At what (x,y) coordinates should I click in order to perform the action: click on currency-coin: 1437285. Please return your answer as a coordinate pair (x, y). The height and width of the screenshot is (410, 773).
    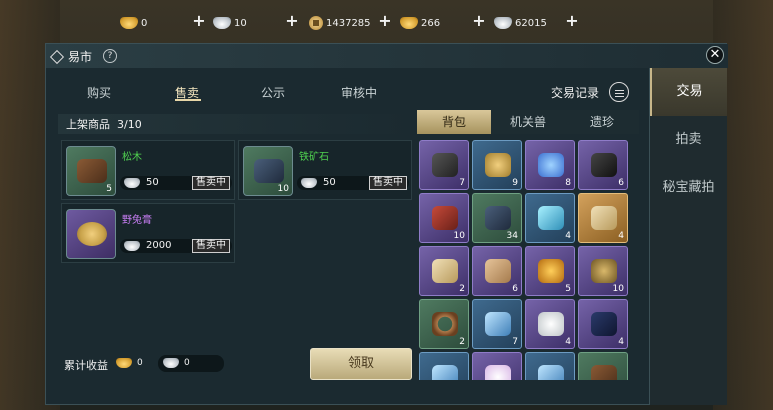
    Looking at the image, I should click on (340, 23).